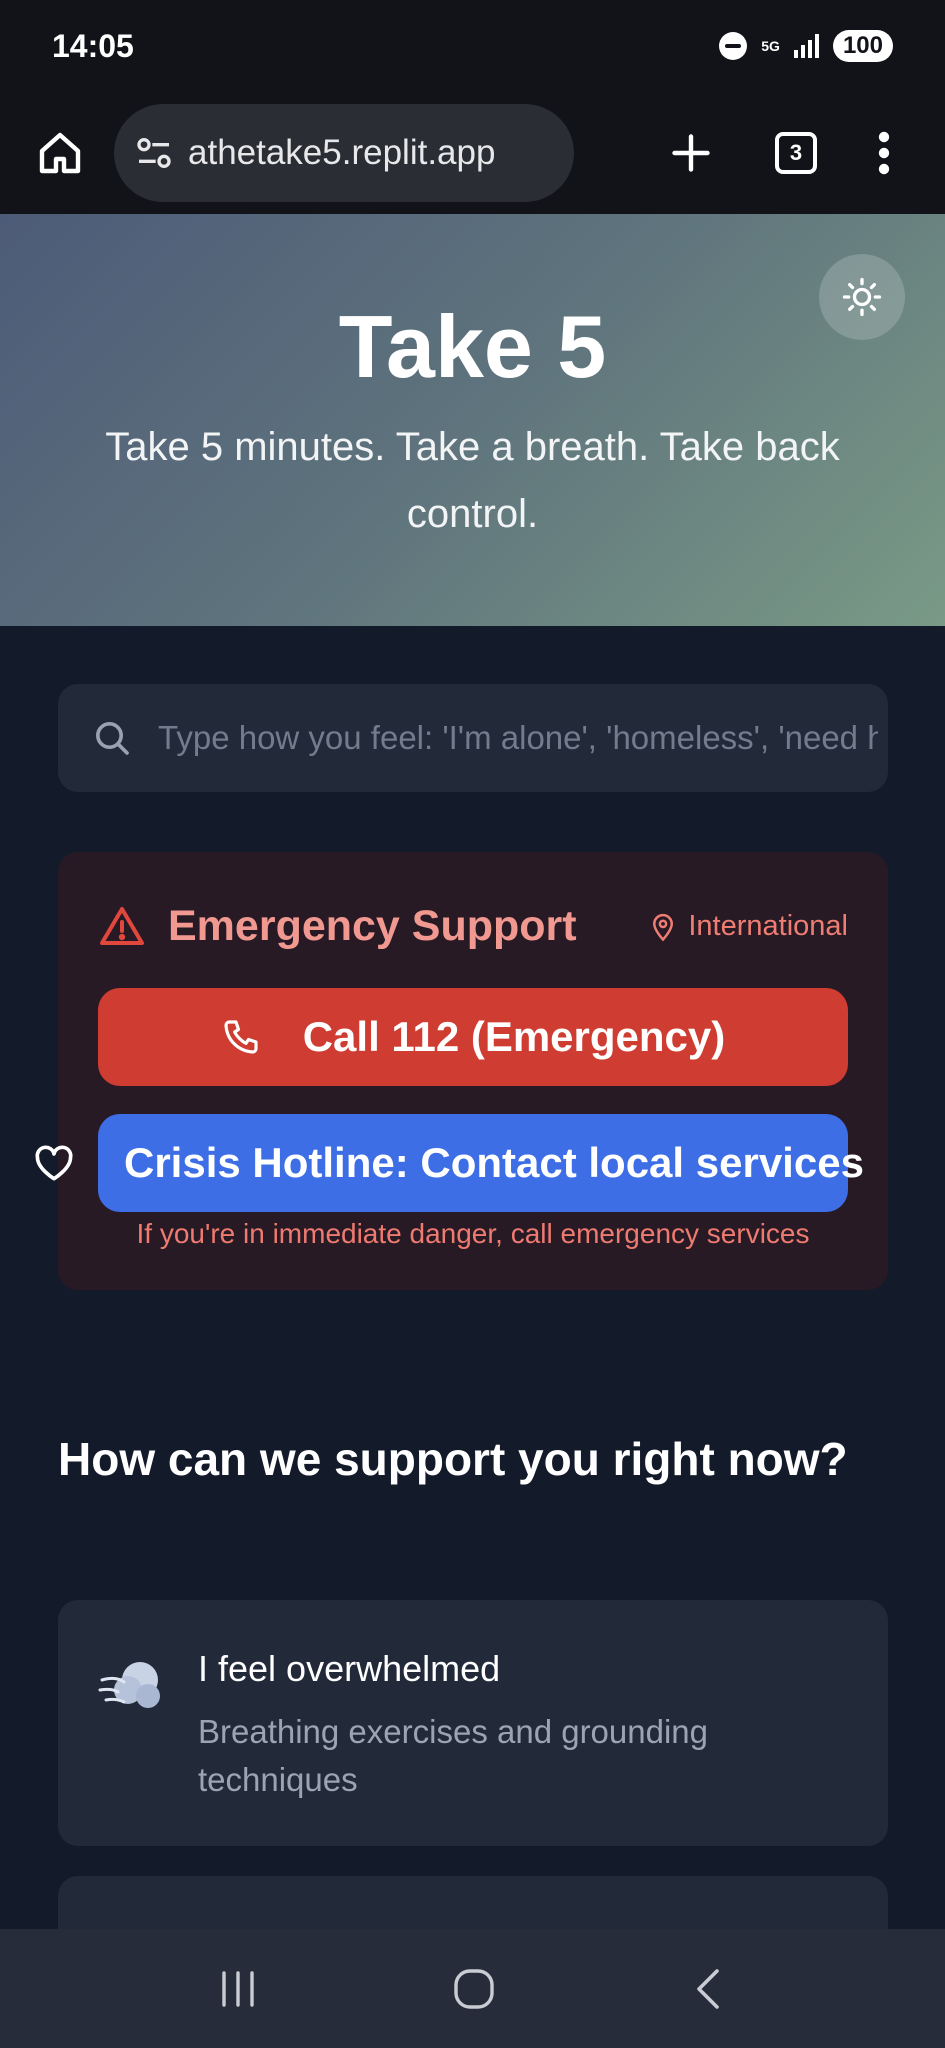  I want to click on heart-icon, so click(54, 1163).